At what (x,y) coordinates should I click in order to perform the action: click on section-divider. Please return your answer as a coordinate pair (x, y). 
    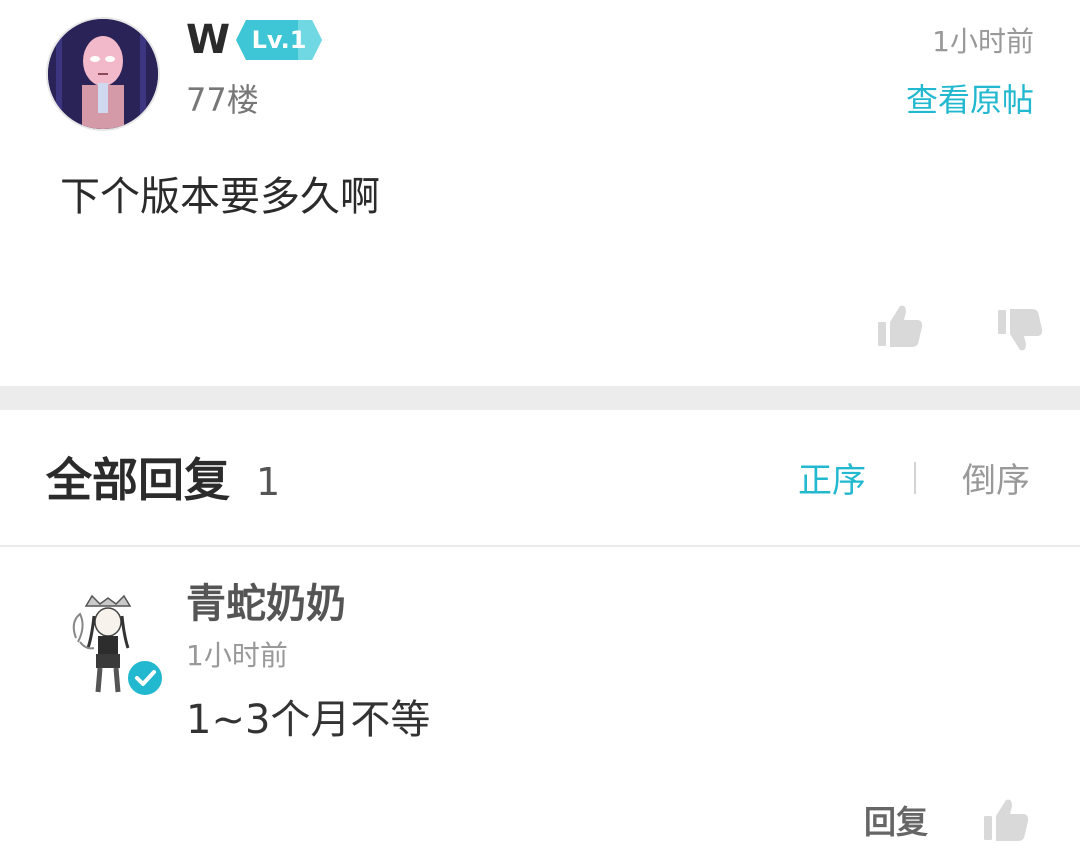
    Looking at the image, I should click on (540, 398).